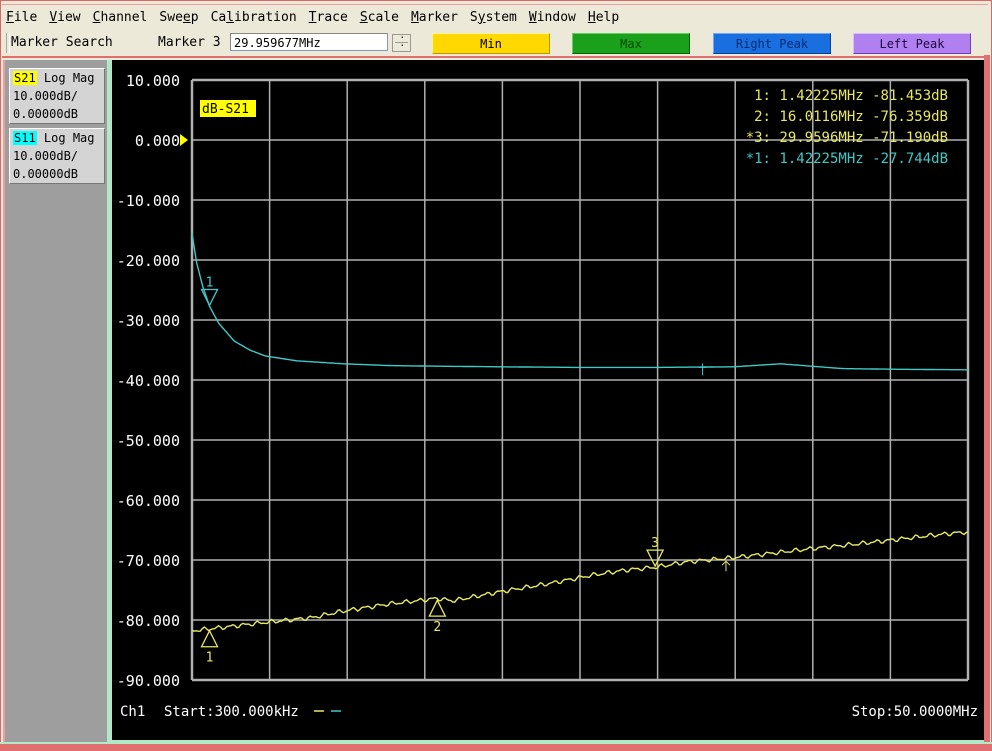  Describe the element at coordinates (46, 96) in the screenshot. I see `trace-s21-scale: 10.000dB/` at that location.